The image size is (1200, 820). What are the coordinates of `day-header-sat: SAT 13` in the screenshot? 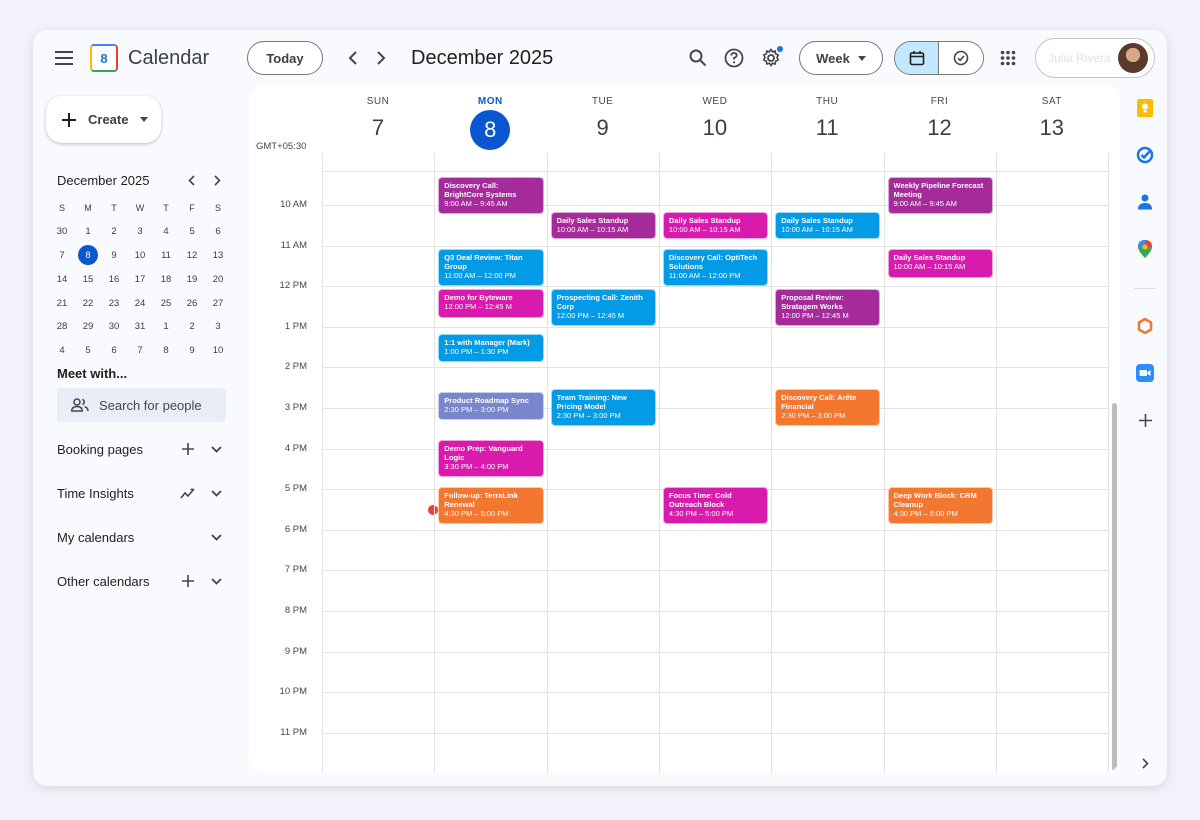 It's located at (1052, 119).